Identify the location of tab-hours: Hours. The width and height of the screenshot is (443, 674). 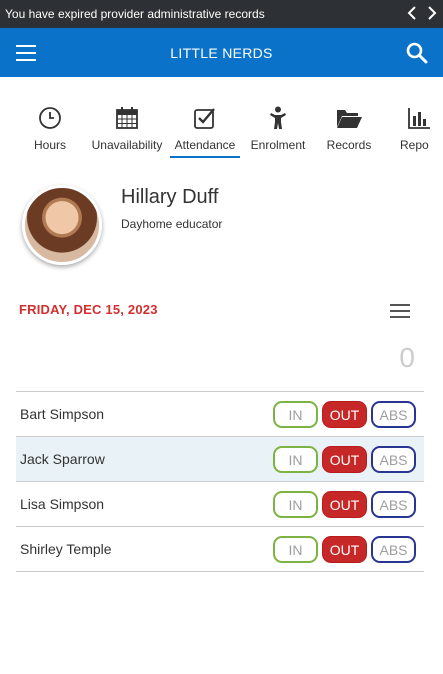
(50, 129).